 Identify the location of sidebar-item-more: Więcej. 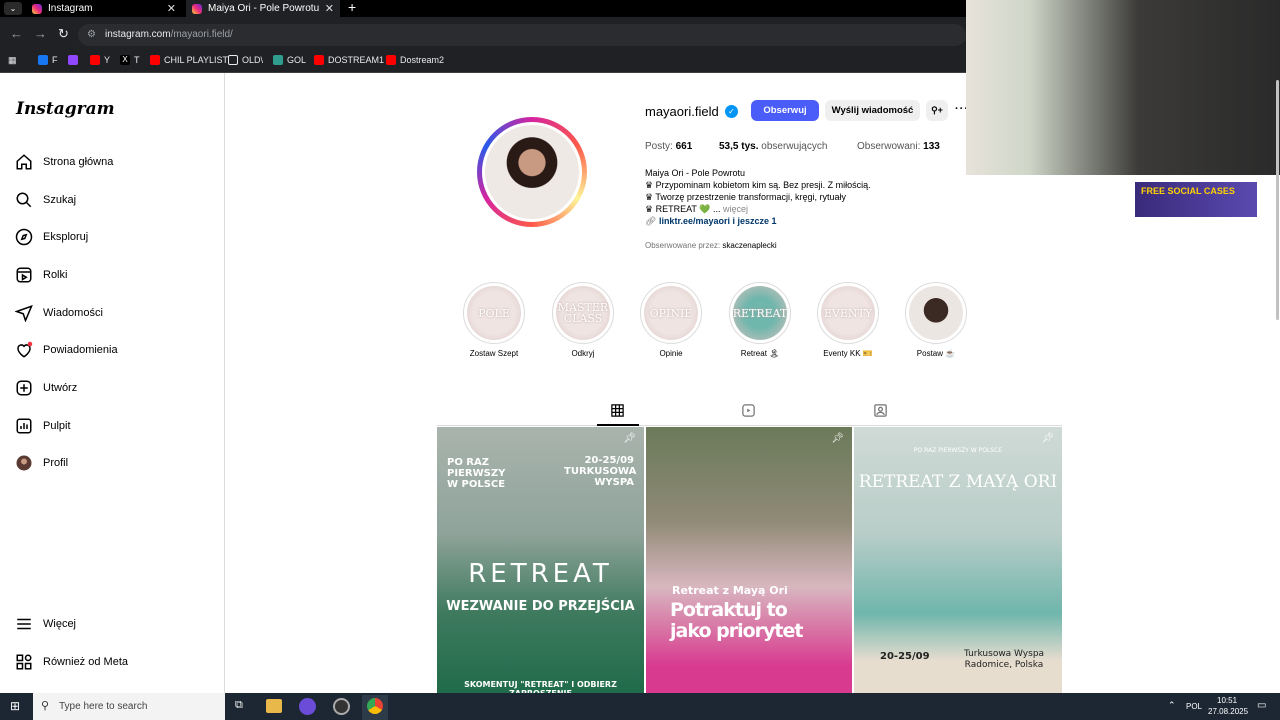
(45, 624).